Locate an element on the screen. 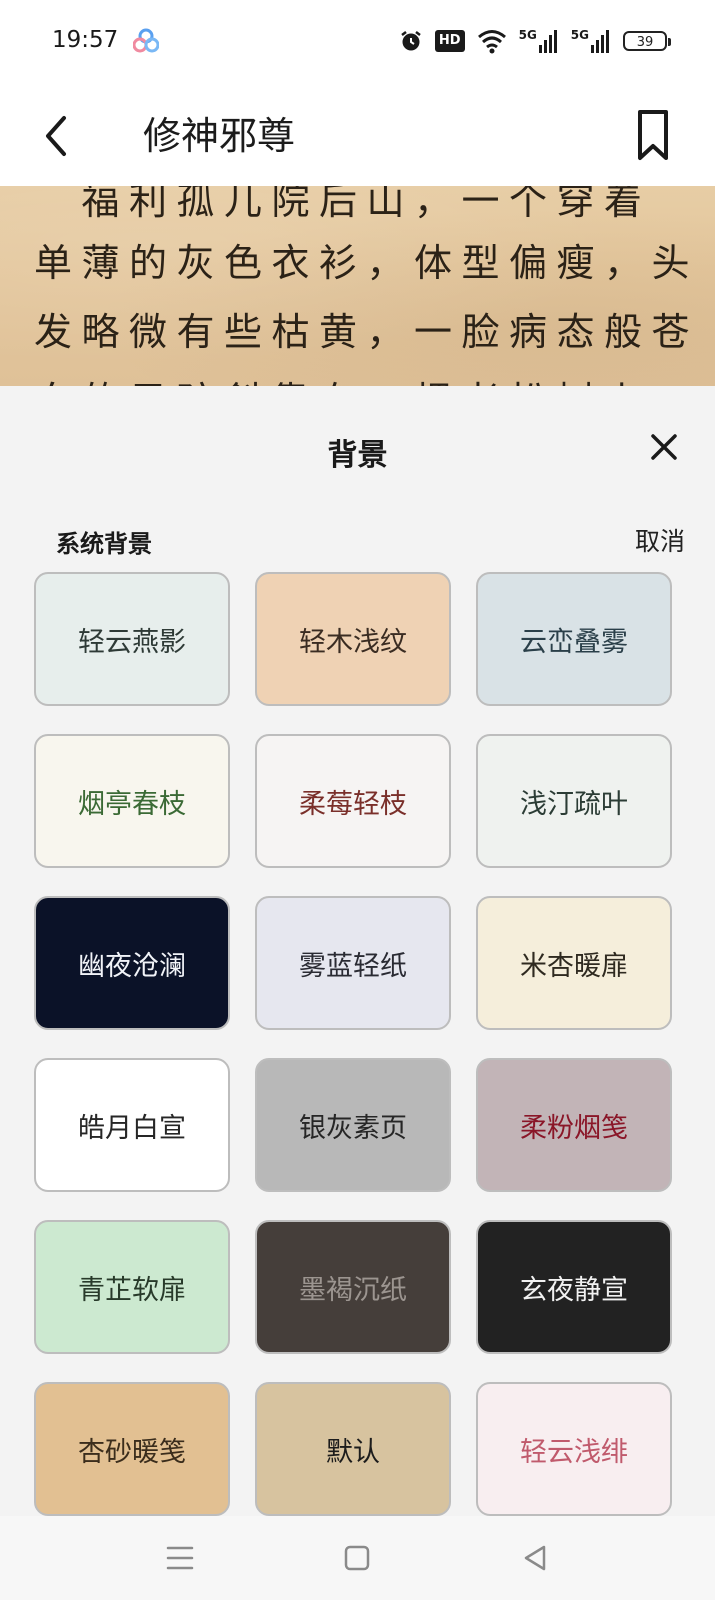 Image resolution: width=715 pixels, height=1600 pixels. background-option-label: 浅汀疏叶 is located at coordinates (574, 804).